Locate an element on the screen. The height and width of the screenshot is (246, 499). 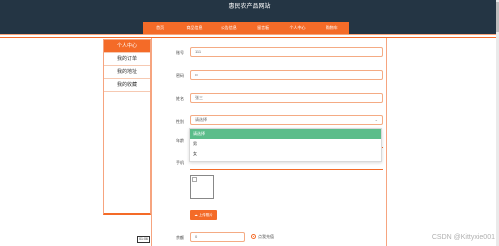
dropdown-option: 女 is located at coordinates (285, 154).